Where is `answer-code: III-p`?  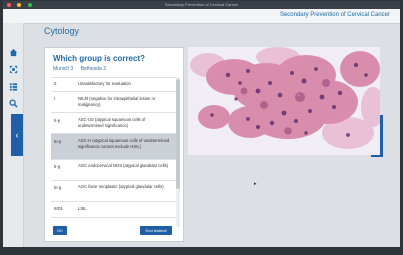 answer-code: III-p is located at coordinates (58, 141).